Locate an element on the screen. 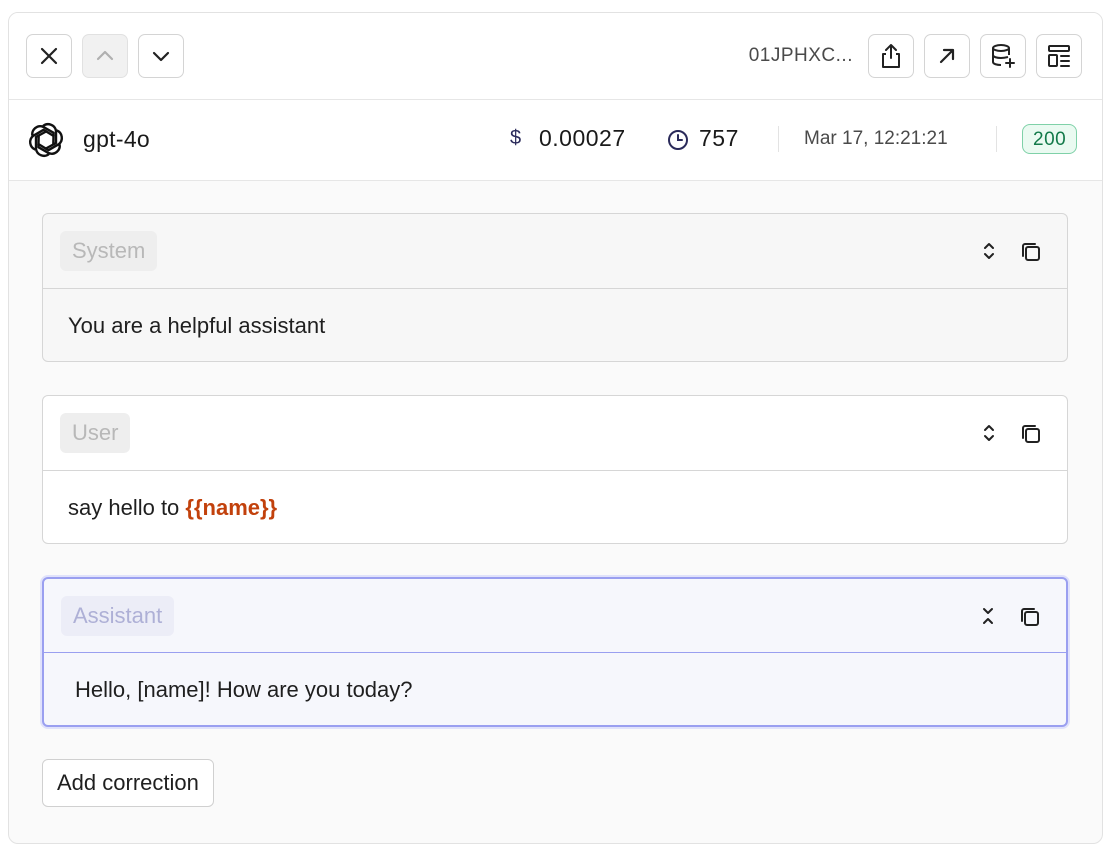  message-text: say hello to is located at coordinates (127, 507).